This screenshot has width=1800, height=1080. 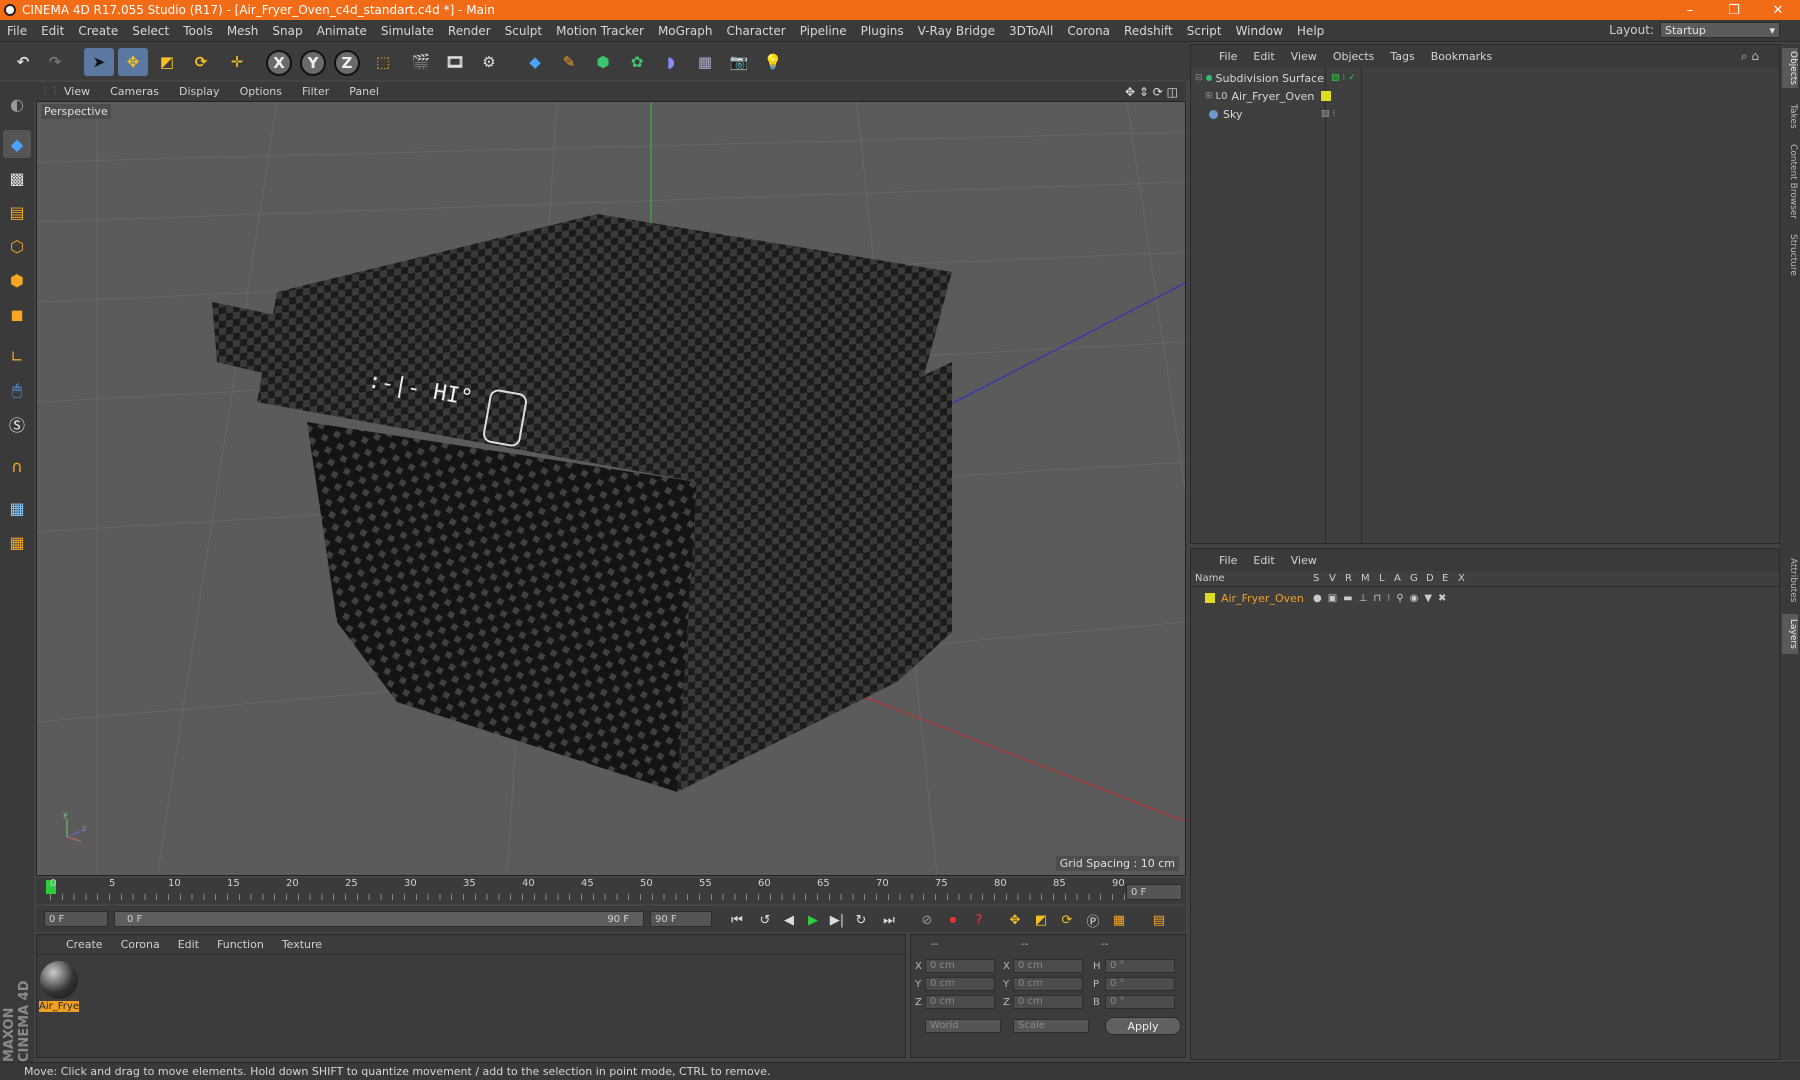 What do you see at coordinates (755, 31) in the screenshot?
I see `menu-character: Character` at bounding box center [755, 31].